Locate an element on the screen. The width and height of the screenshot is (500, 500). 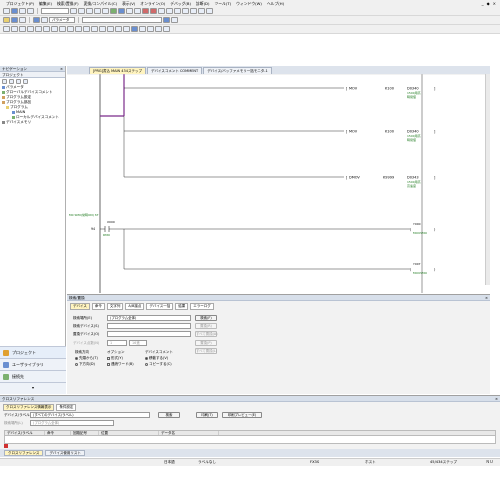
xref-find-button: 検索 is located at coordinates (169, 415).